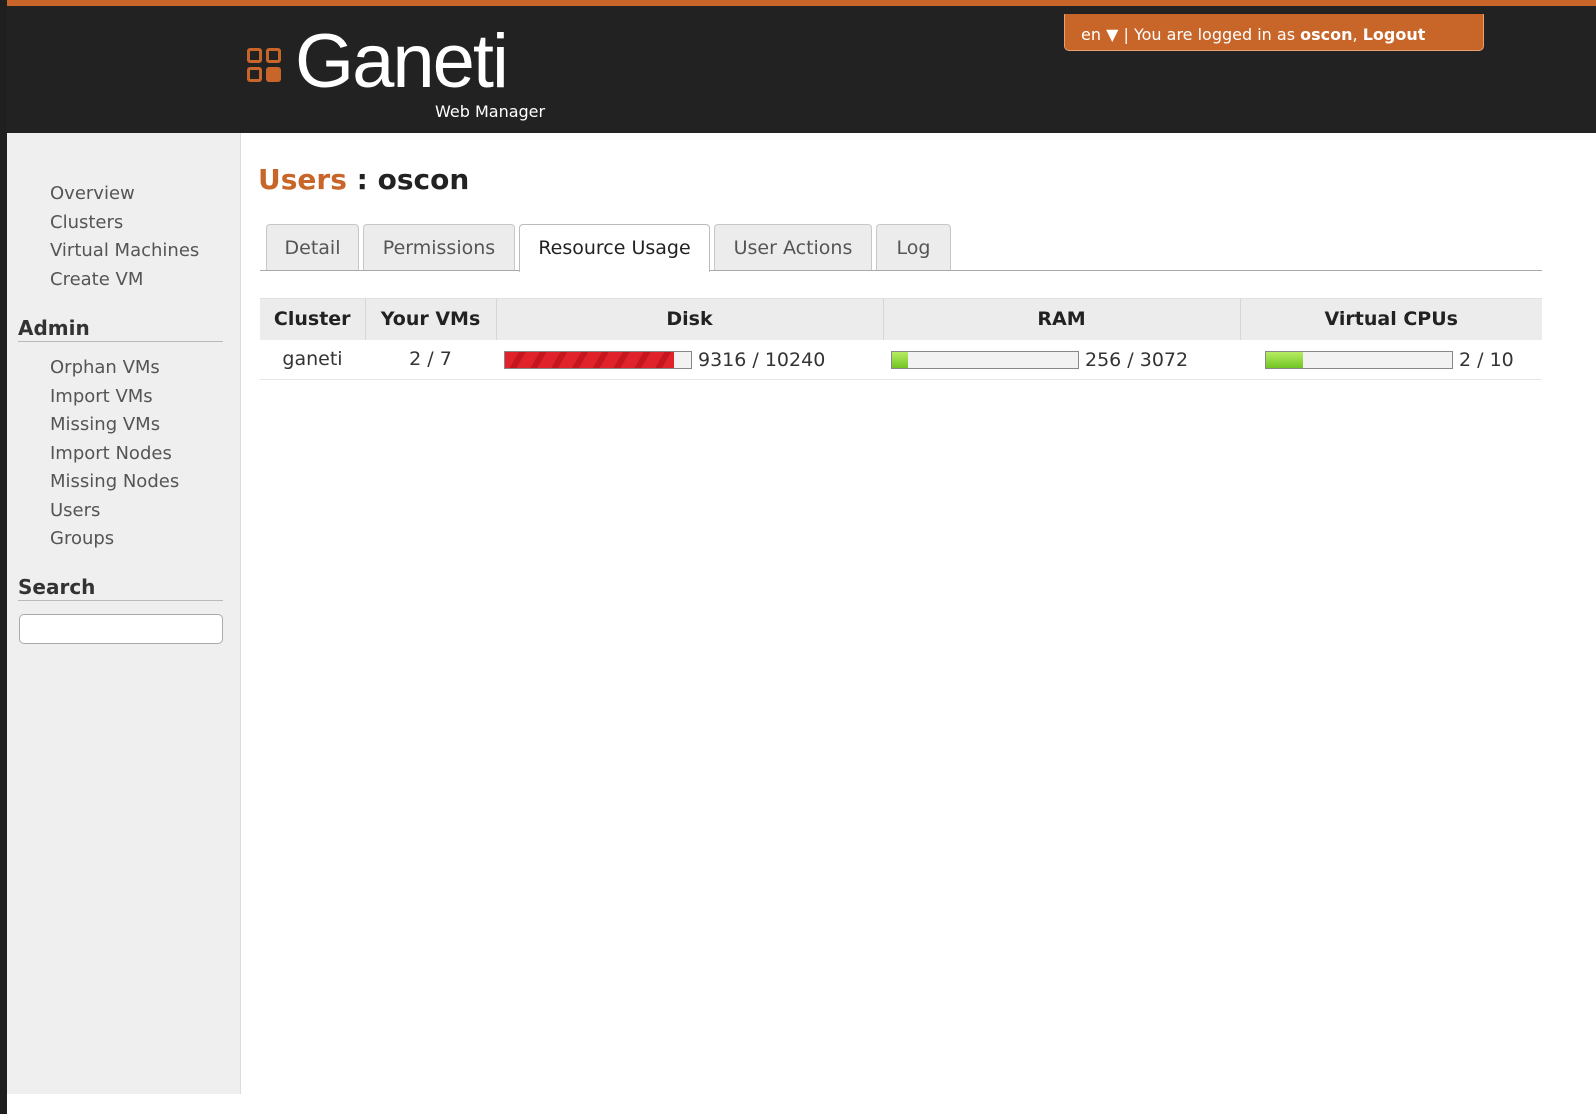 Image resolution: width=1596 pixels, height=1114 pixels. I want to click on nav-item-virtual-machines: Virtual Machines, so click(103, 251).